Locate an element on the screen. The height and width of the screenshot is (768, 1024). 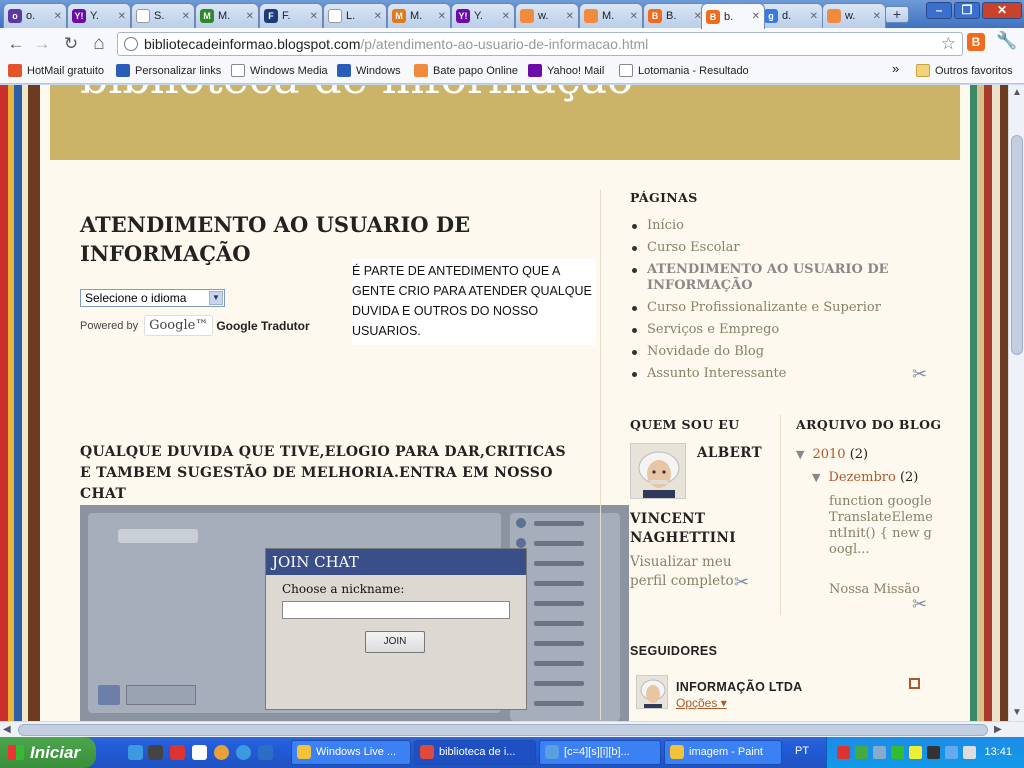
browser-tab: F F. ✕ is located at coordinates (291, 15).